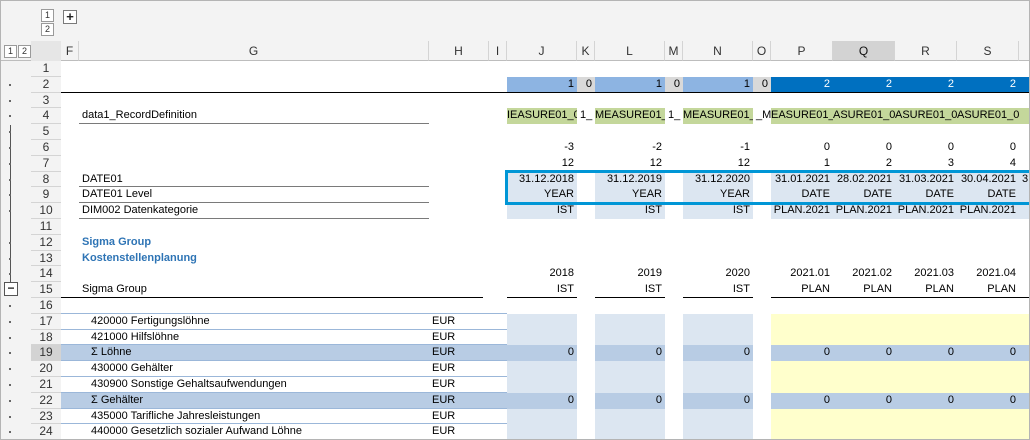 This screenshot has height=440, width=1030. I want to click on column-header-g: G, so click(254, 51).